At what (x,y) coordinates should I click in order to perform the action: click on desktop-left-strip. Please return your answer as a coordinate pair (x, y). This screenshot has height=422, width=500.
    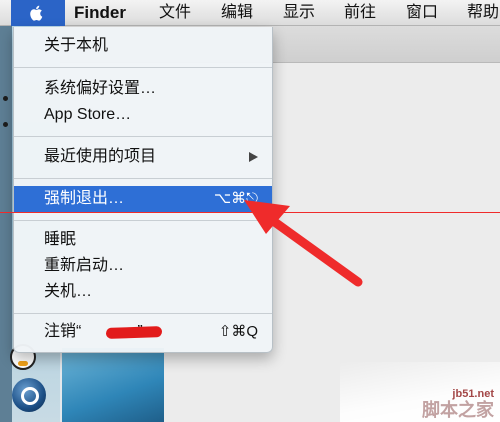
    Looking at the image, I should click on (6, 224).